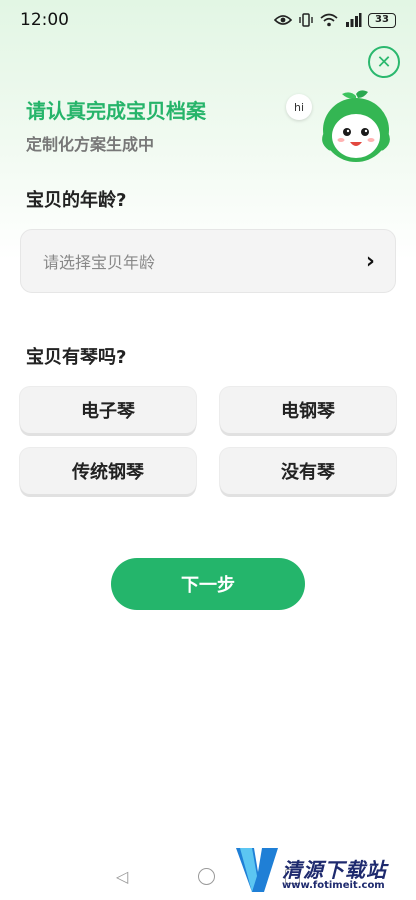 This screenshot has width=416, height=900. I want to click on next-button: 下一步, so click(208, 584).